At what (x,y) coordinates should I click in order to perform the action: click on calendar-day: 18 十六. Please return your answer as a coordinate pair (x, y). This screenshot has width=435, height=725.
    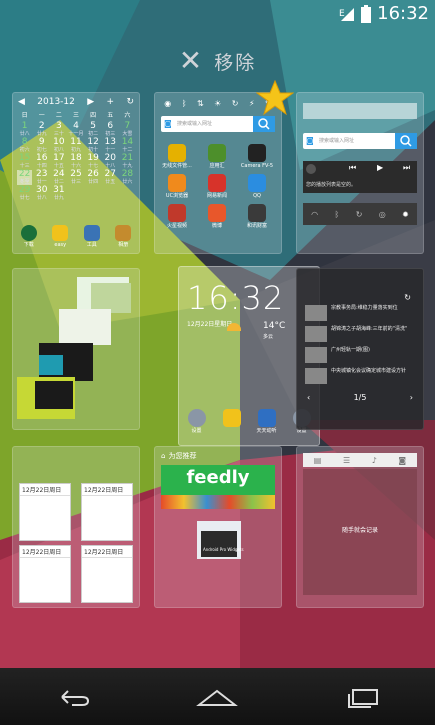
    Looking at the image, I should click on (75, 162).